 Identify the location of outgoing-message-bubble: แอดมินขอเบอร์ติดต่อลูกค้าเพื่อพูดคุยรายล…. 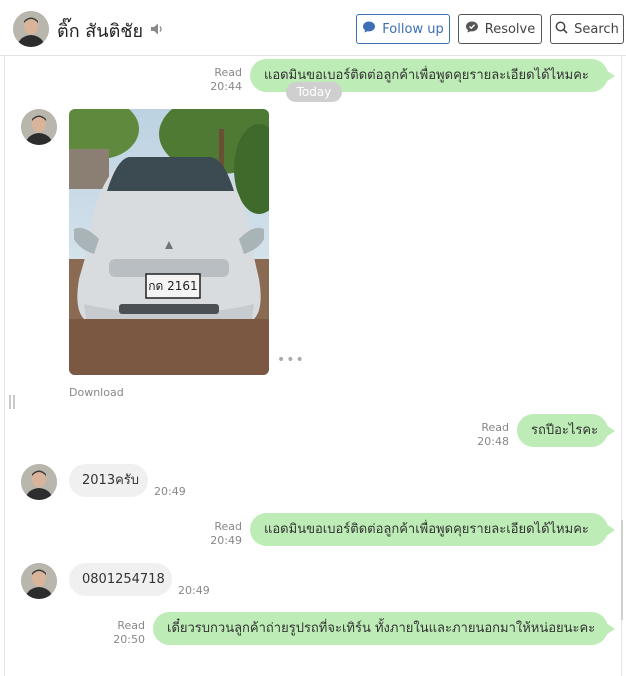
(432, 529).